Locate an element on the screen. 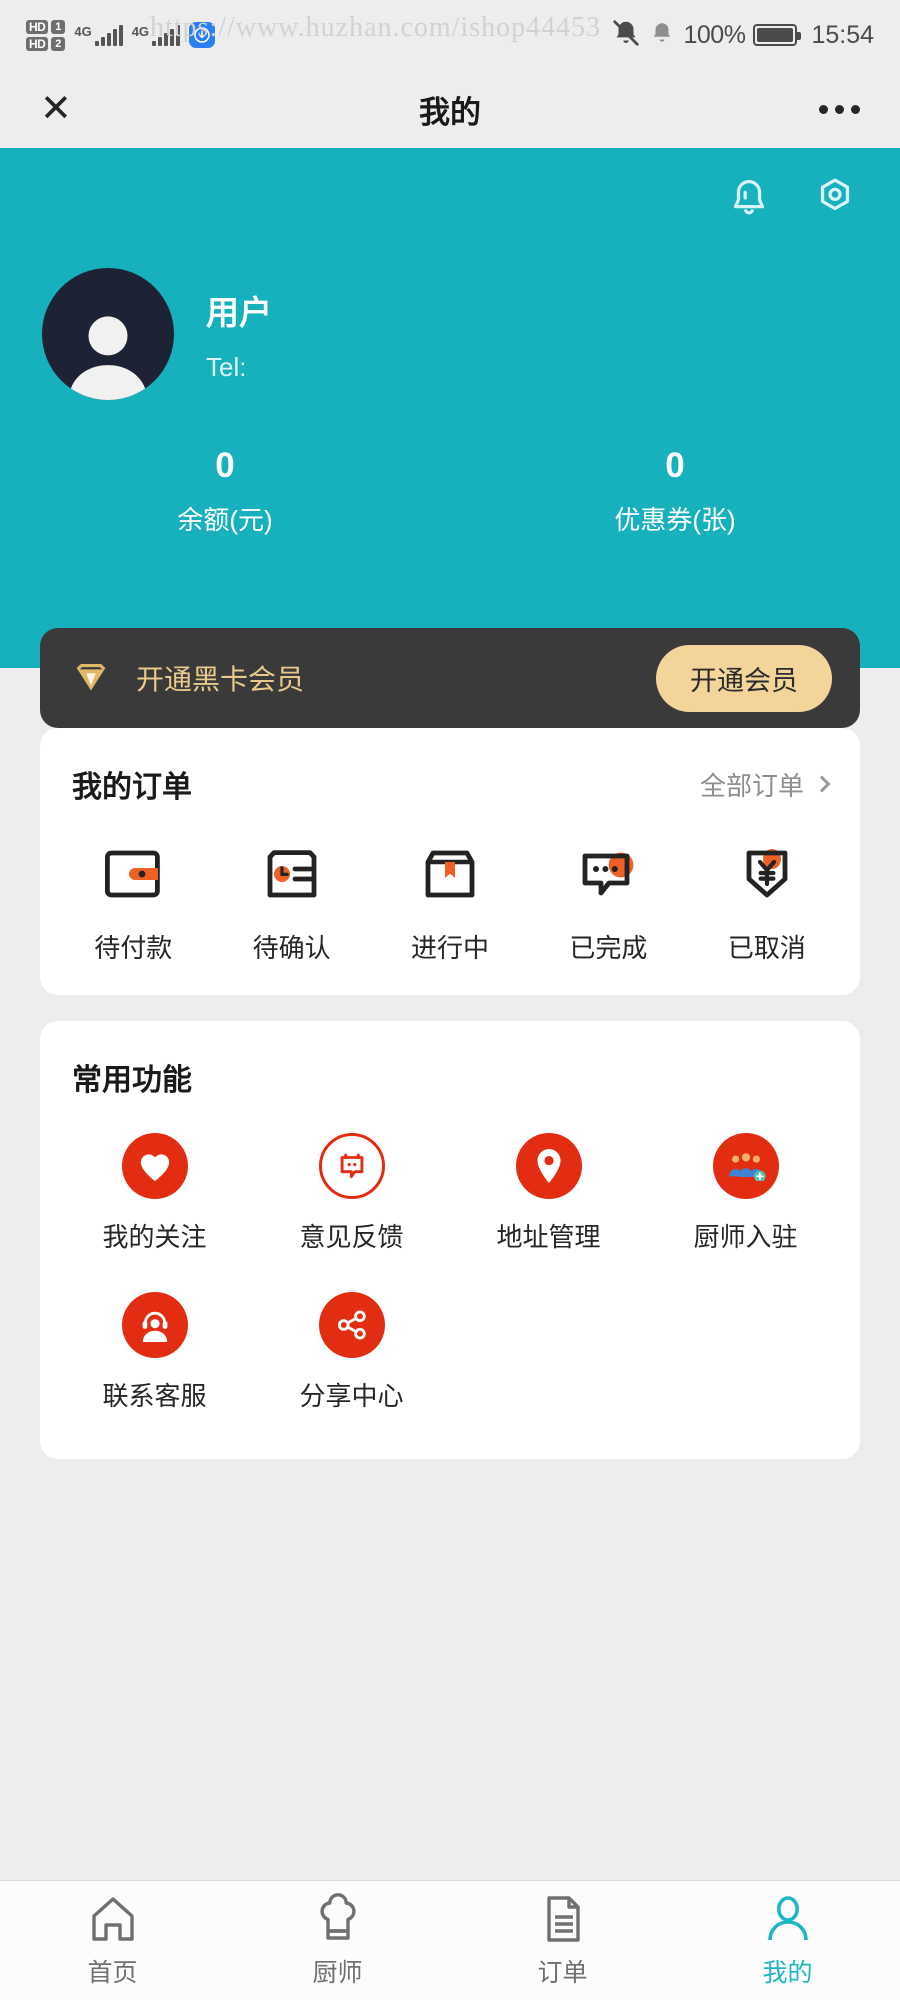  tab-label: 厨师 is located at coordinates (337, 1972).